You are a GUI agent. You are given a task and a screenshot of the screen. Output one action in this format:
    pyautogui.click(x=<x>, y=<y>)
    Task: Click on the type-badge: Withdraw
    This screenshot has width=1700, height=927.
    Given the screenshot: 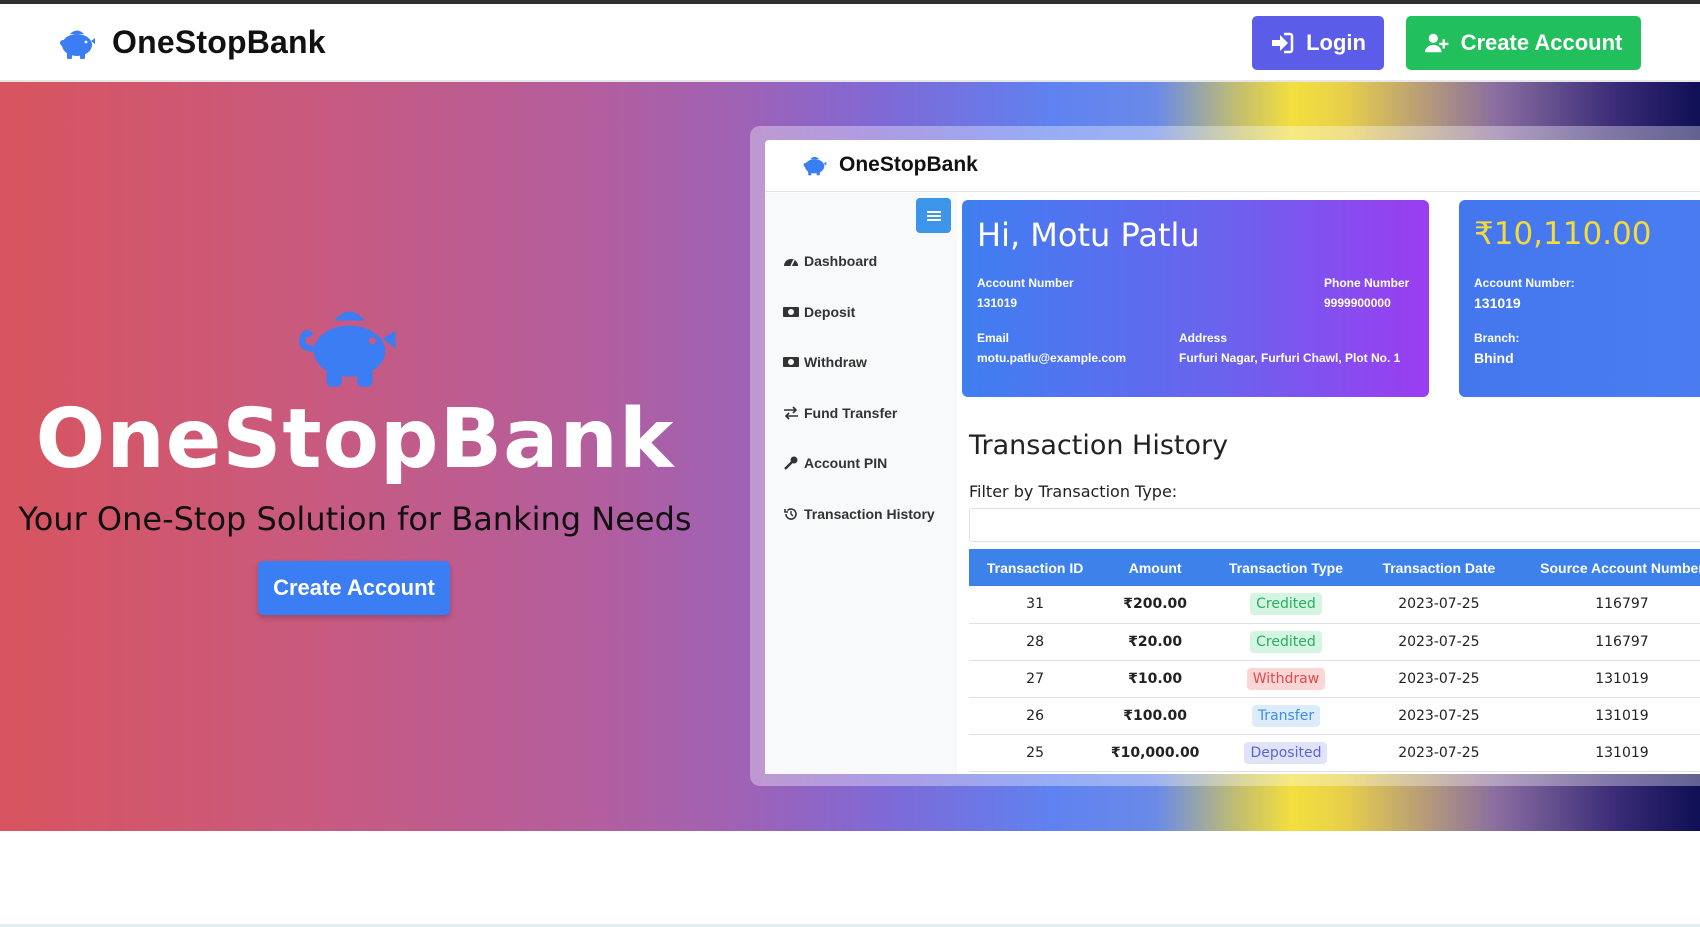 What is the action you would take?
    pyautogui.click(x=1286, y=678)
    